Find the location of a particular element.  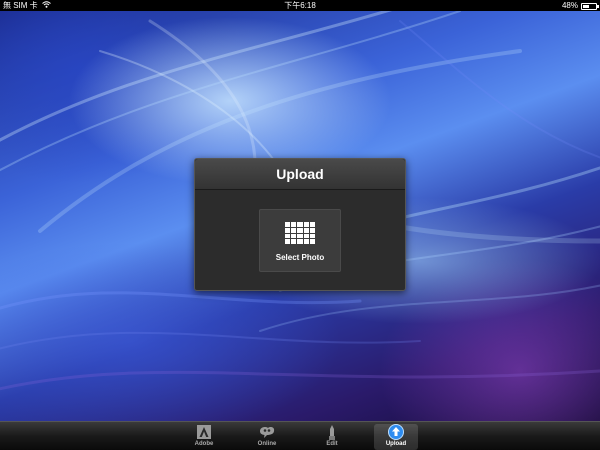

adobe-logo-icon is located at coordinates (204, 432).